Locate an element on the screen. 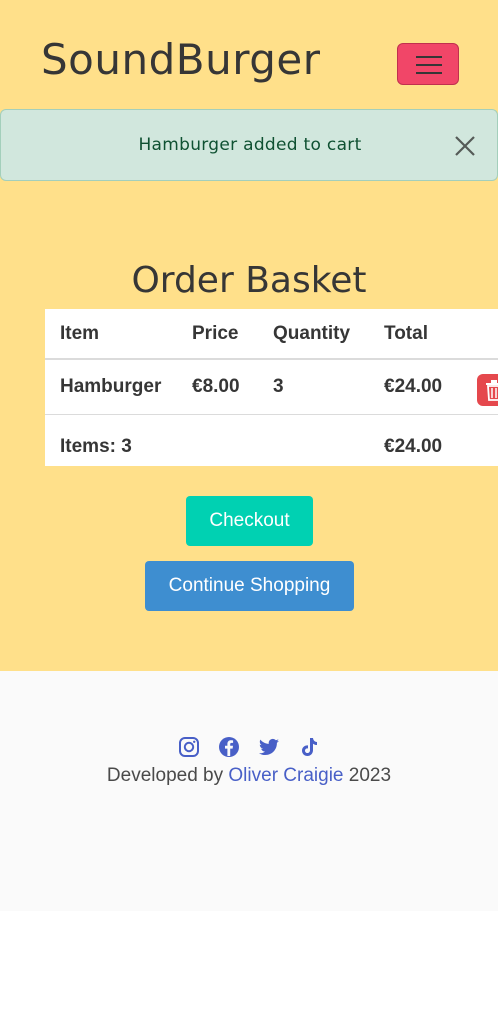 This screenshot has height=1015, width=498. item-quantity: 3 is located at coordinates (278, 386).